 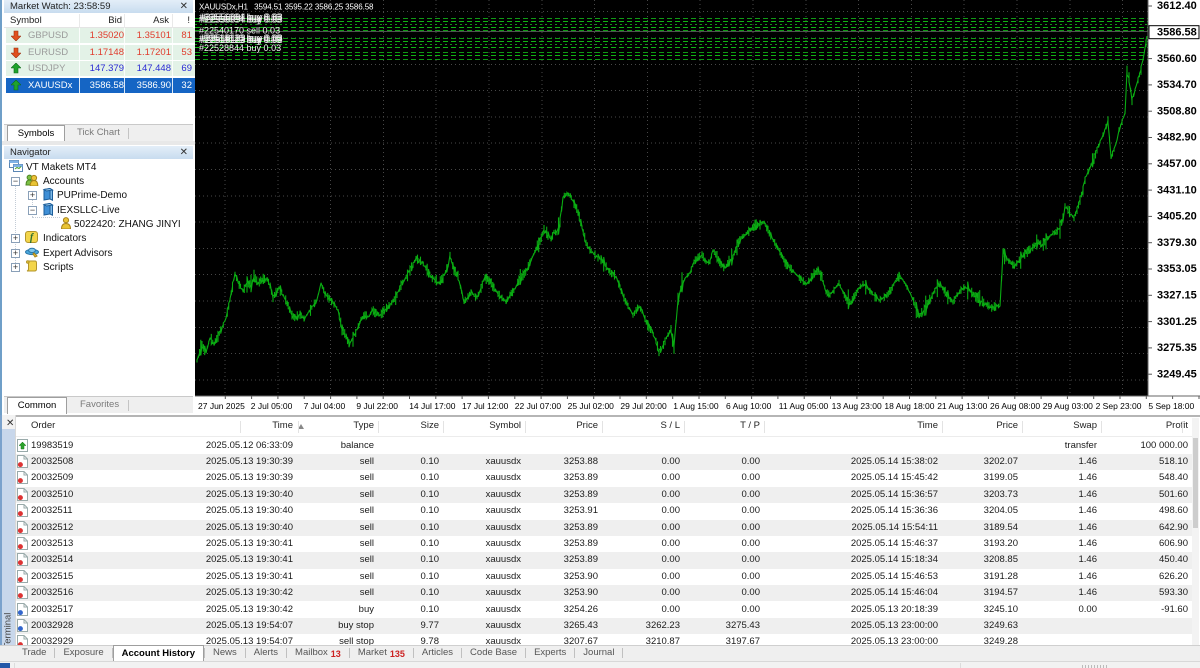 What do you see at coordinates (1177, 111) in the screenshot?
I see `svg-text: 3508.80` at bounding box center [1177, 111].